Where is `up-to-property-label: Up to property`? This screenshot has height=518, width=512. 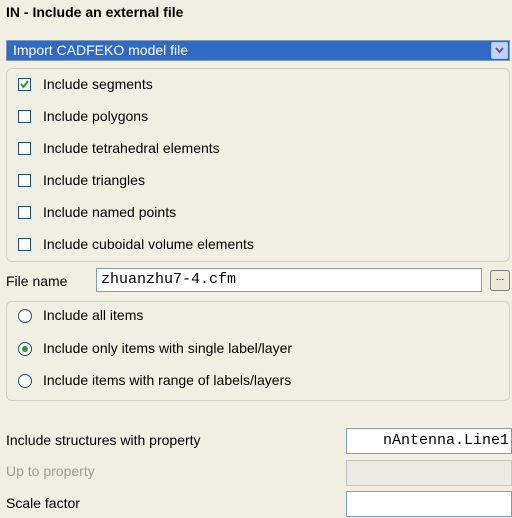
up-to-property-label: Up to property is located at coordinates (50, 471).